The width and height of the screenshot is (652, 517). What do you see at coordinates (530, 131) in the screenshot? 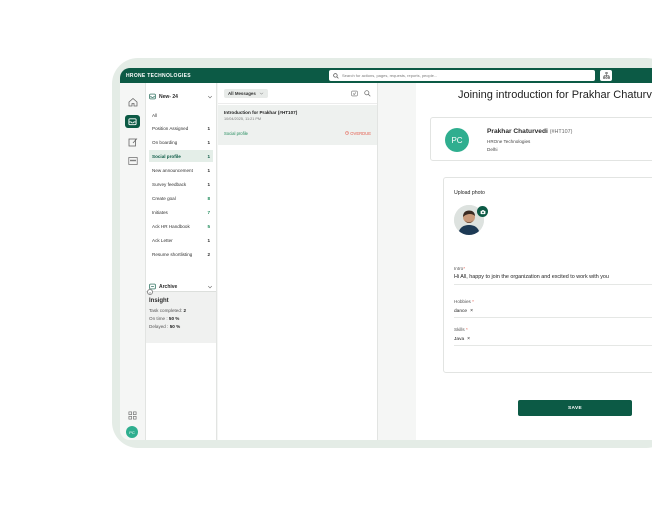
I see `profile-name: Prakhar Chaturvedi (#HT107)` at bounding box center [530, 131].